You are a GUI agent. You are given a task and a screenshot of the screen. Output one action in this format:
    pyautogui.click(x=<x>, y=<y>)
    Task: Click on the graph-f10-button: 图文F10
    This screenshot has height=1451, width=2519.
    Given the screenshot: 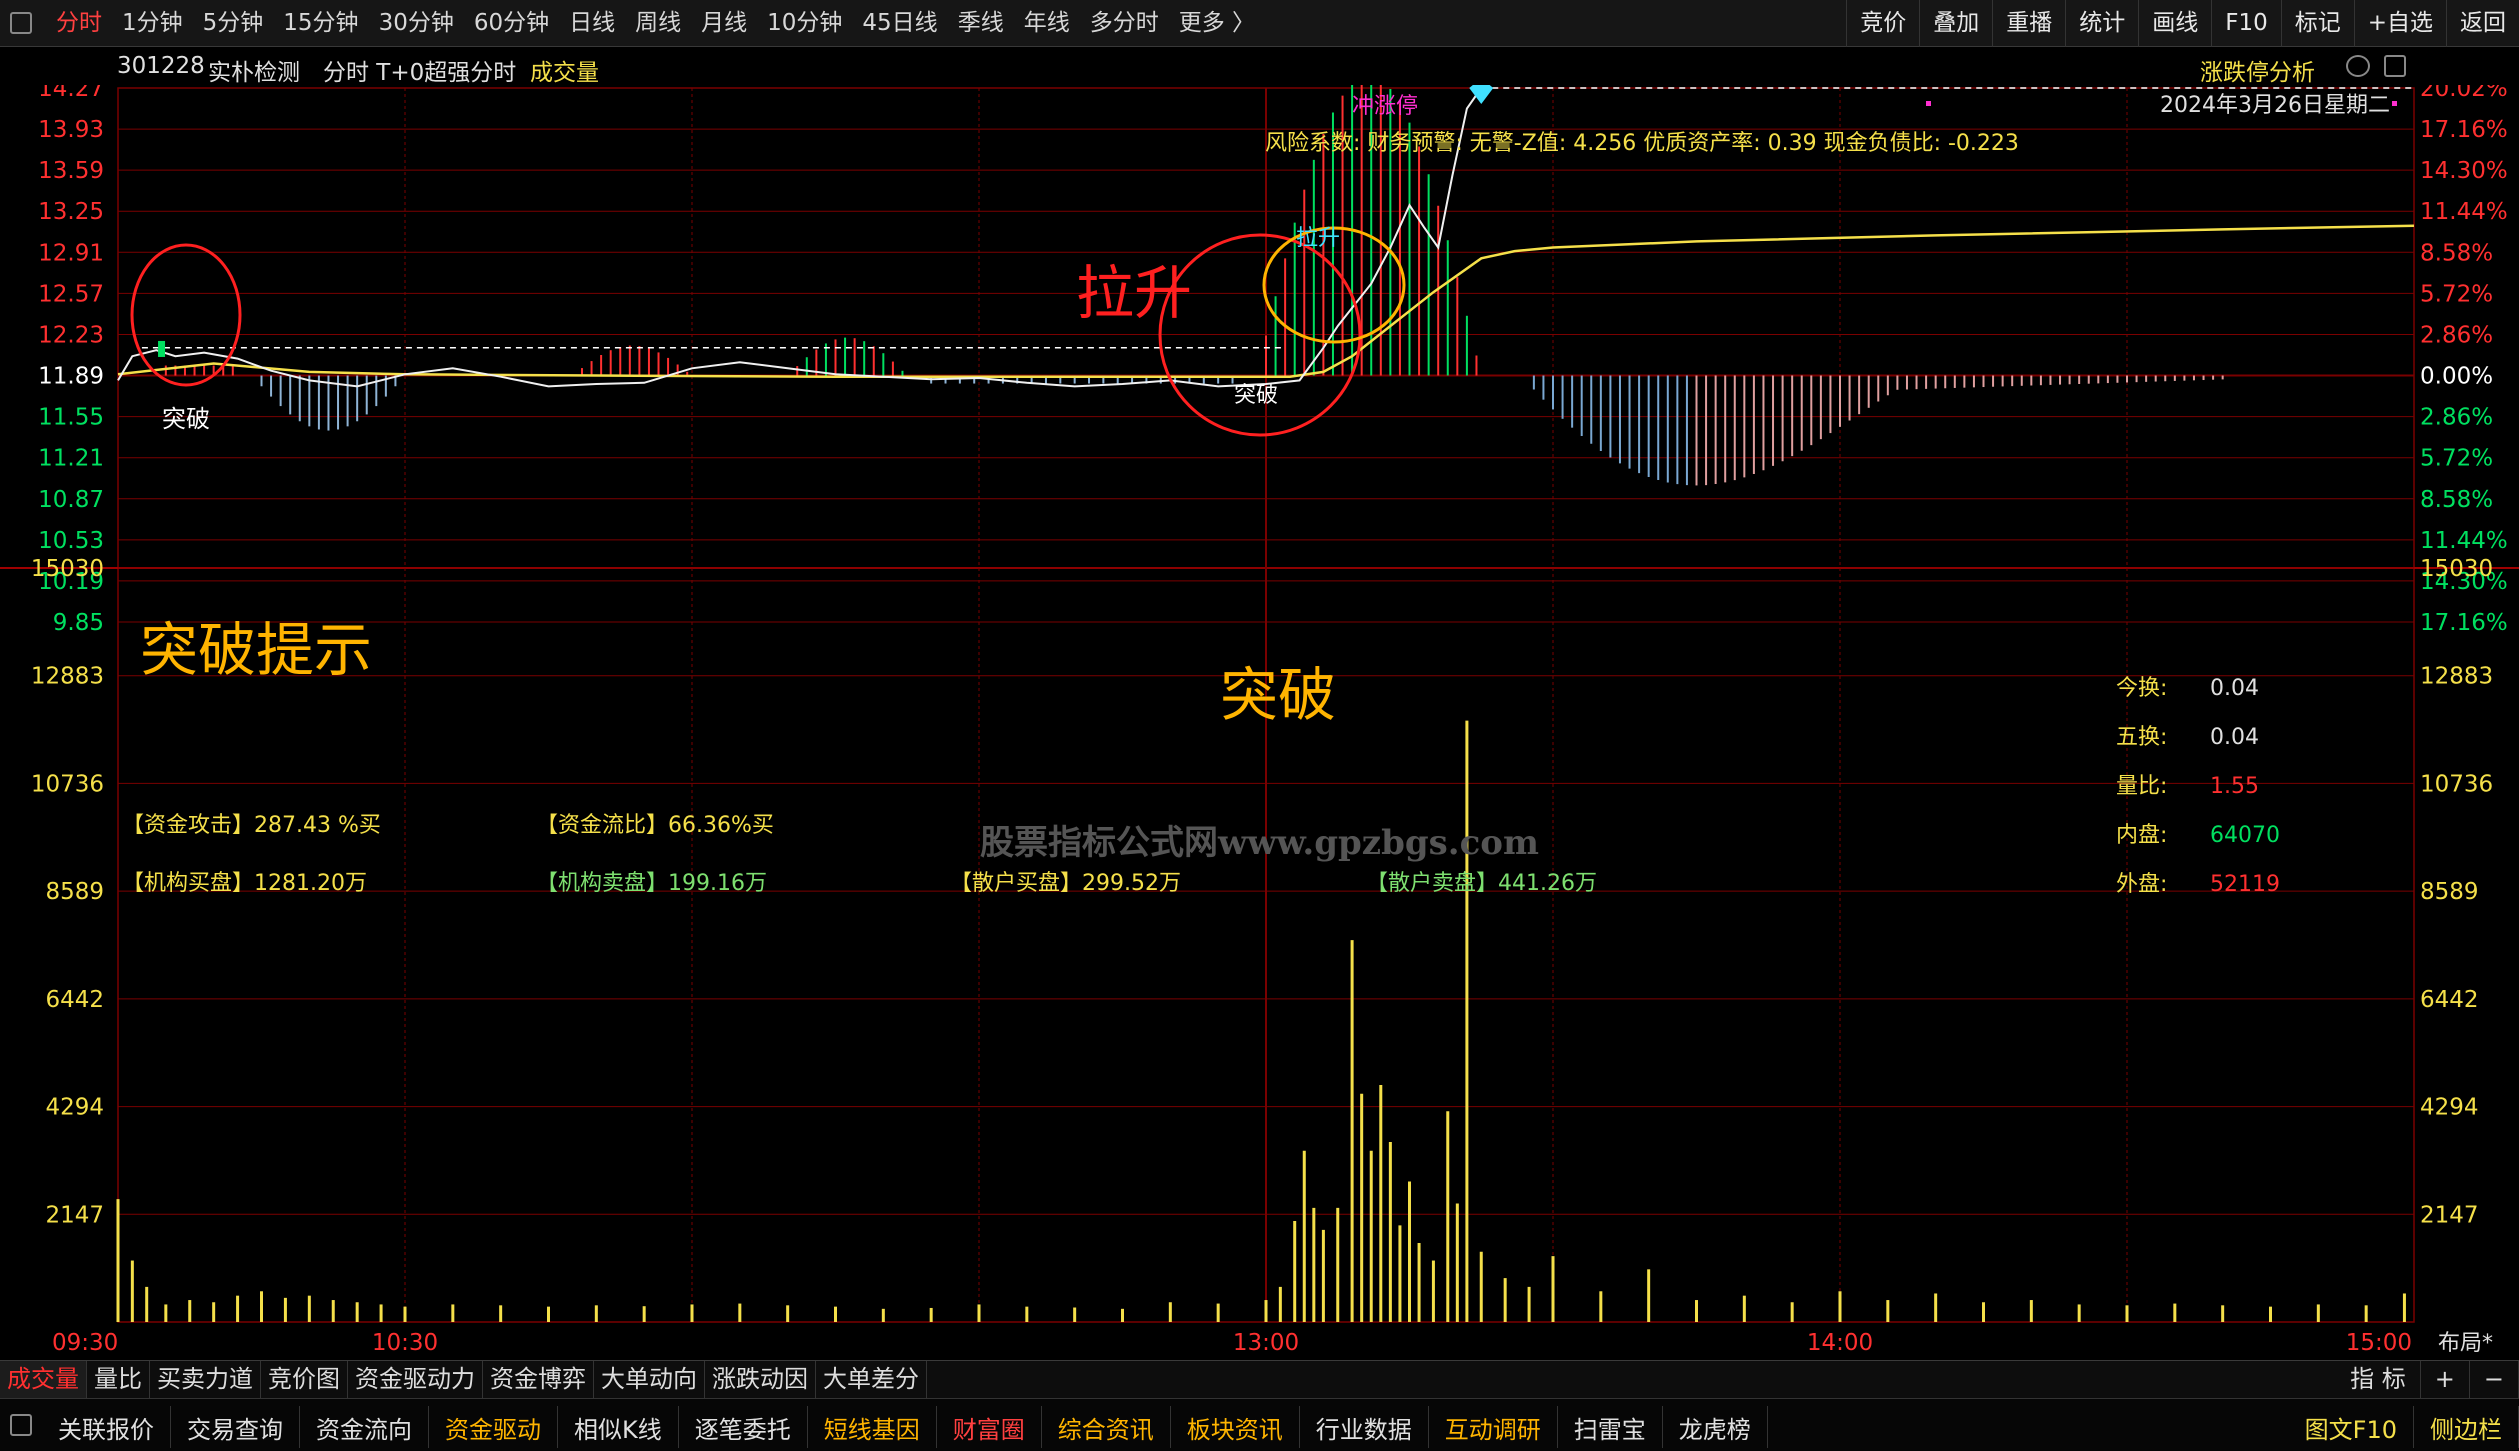 What is the action you would take?
    pyautogui.click(x=2351, y=1427)
    